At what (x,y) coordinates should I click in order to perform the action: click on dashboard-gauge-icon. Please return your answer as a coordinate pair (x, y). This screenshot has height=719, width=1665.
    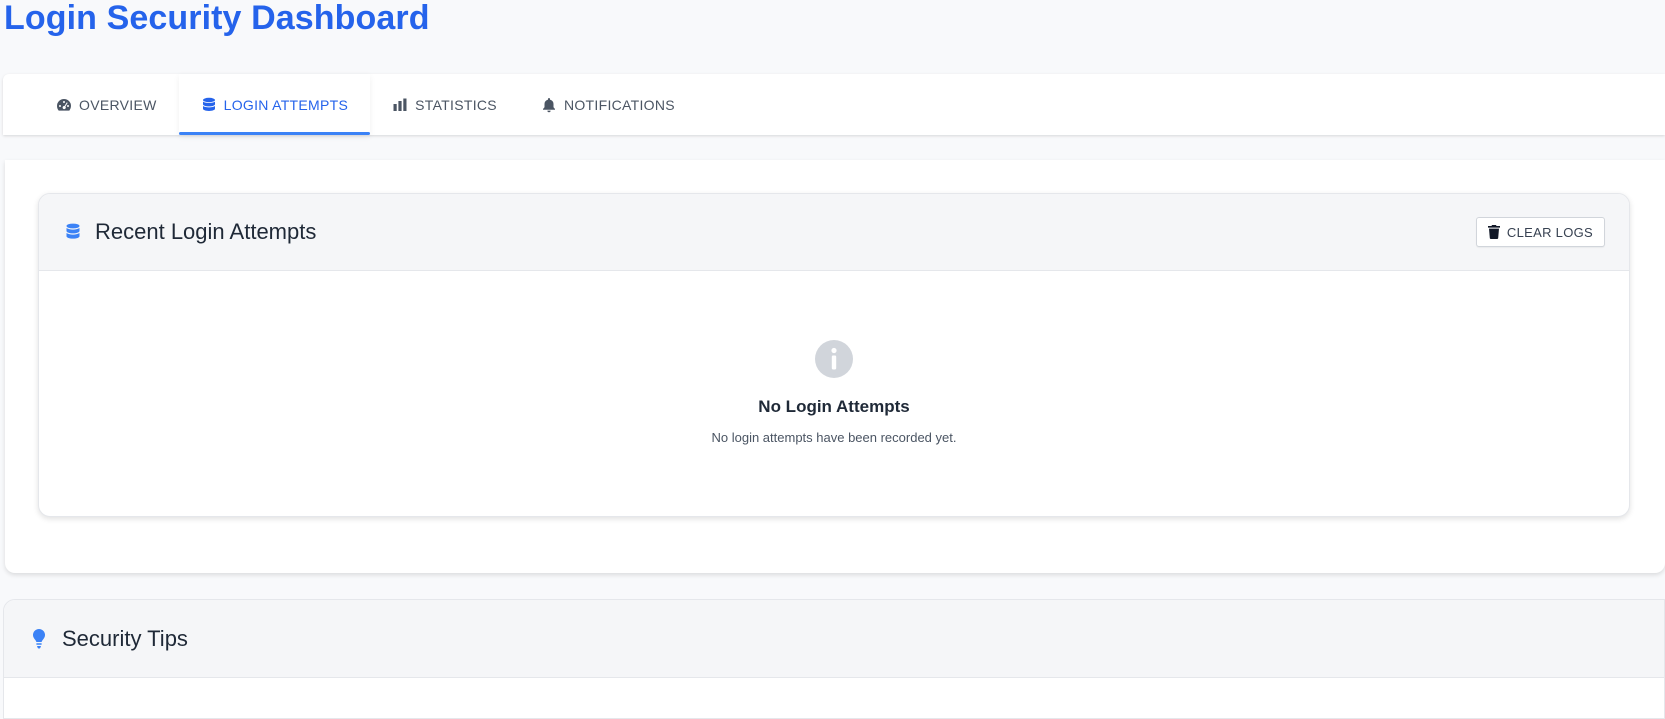
    Looking at the image, I should click on (64, 104).